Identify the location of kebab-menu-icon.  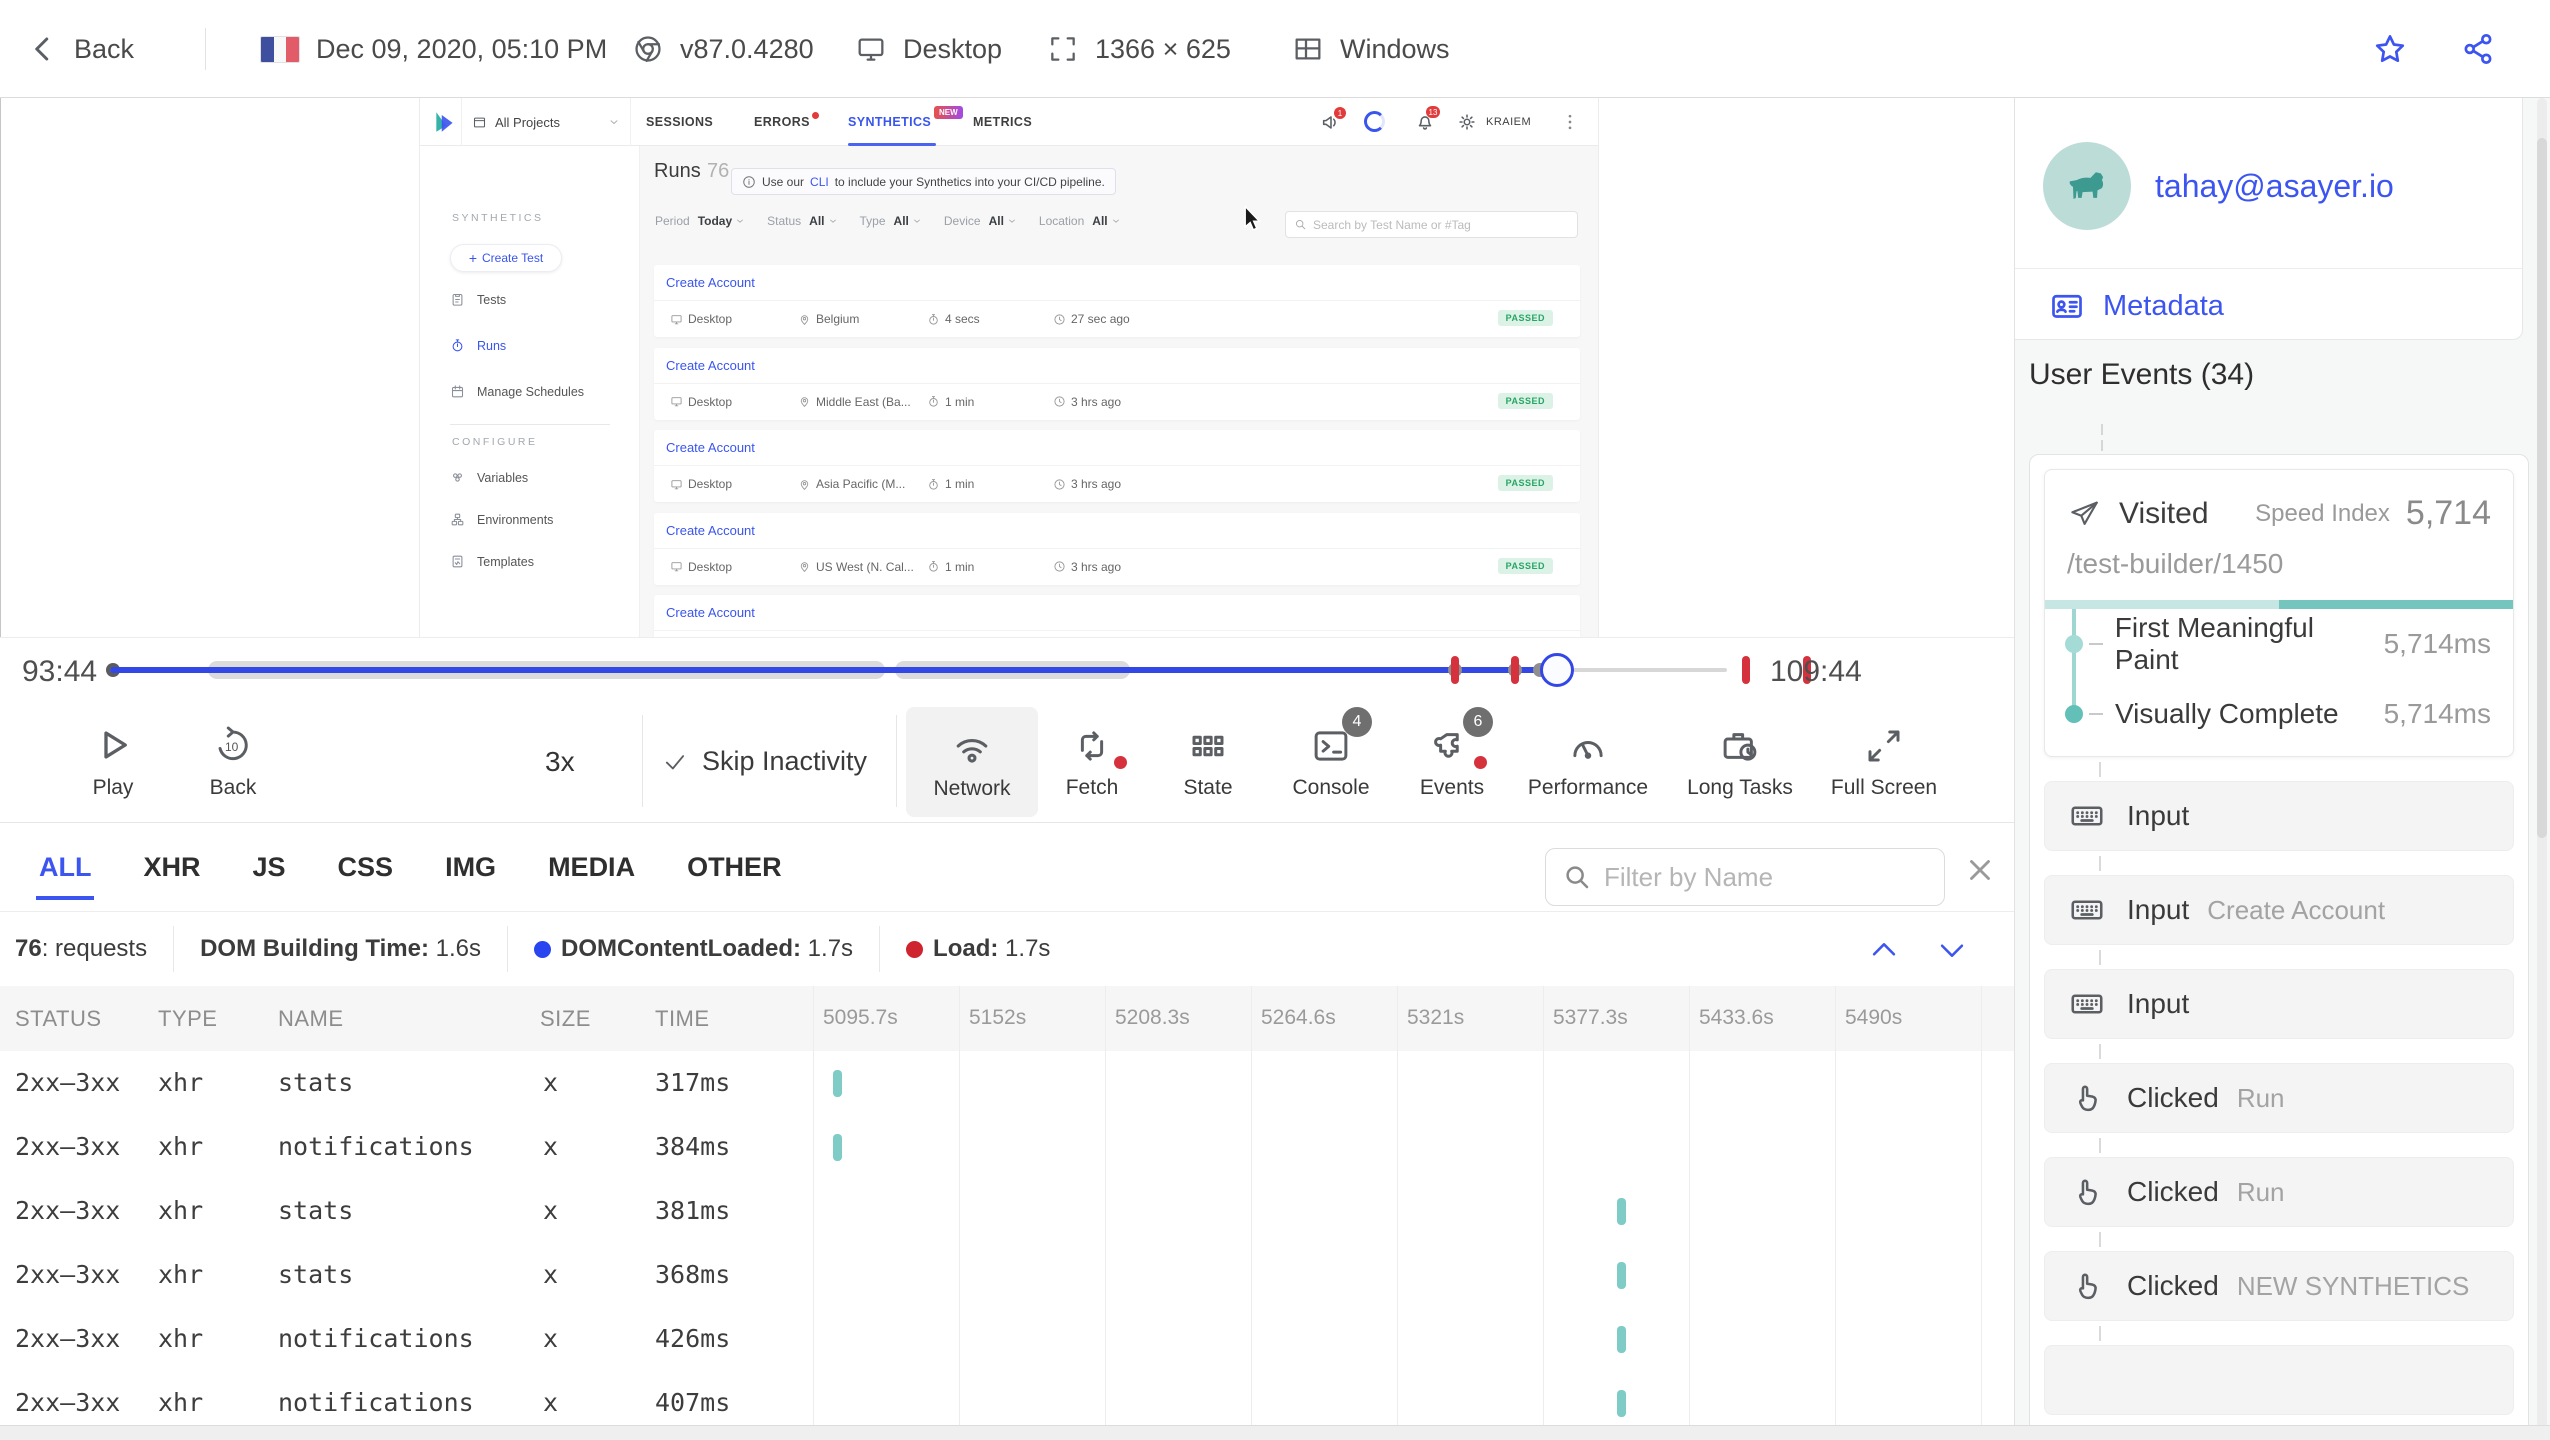
(1570, 122).